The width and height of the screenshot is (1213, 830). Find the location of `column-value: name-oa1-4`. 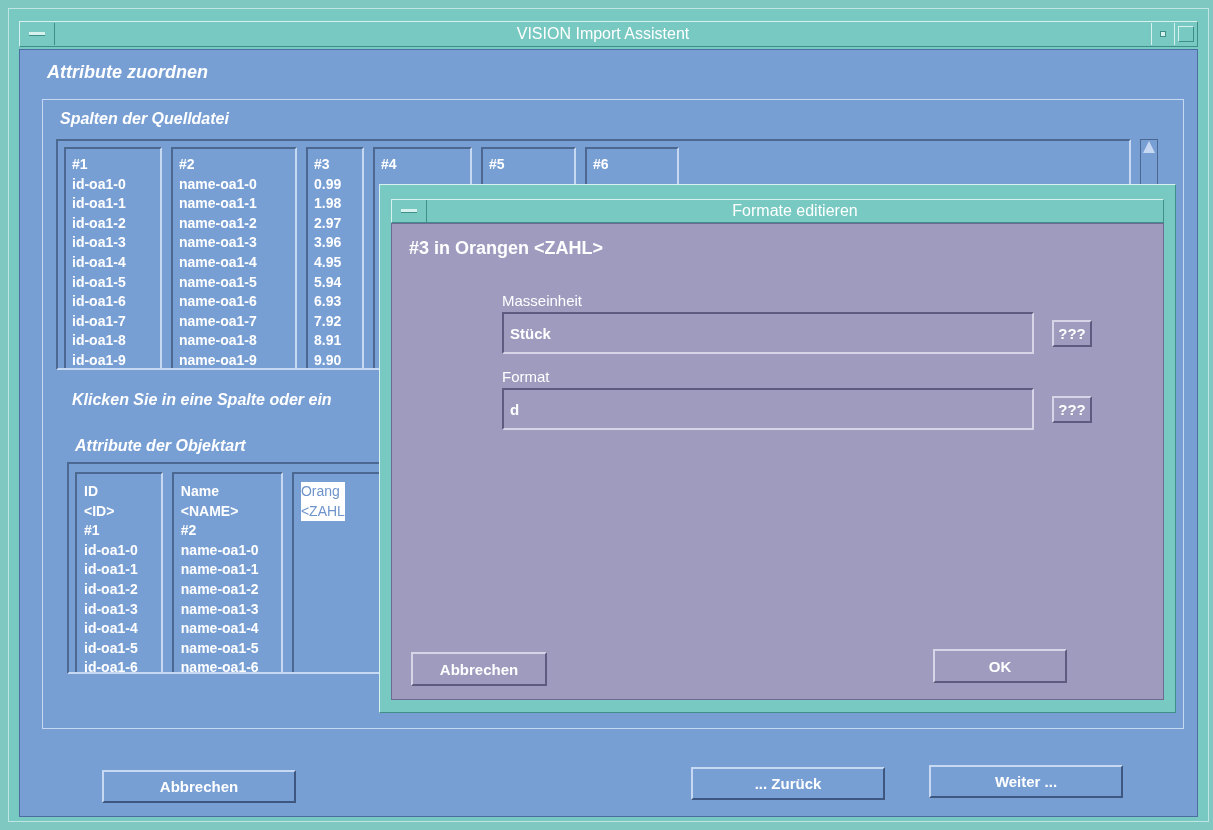

column-value: name-oa1-4 is located at coordinates (218, 262).